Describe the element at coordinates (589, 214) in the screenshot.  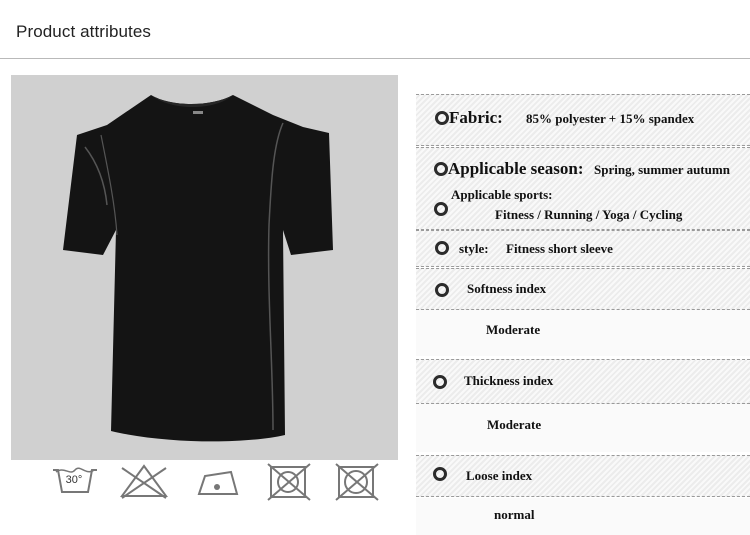
I see `sports-value: Fitness / Running / Yoga / Cycling` at that location.